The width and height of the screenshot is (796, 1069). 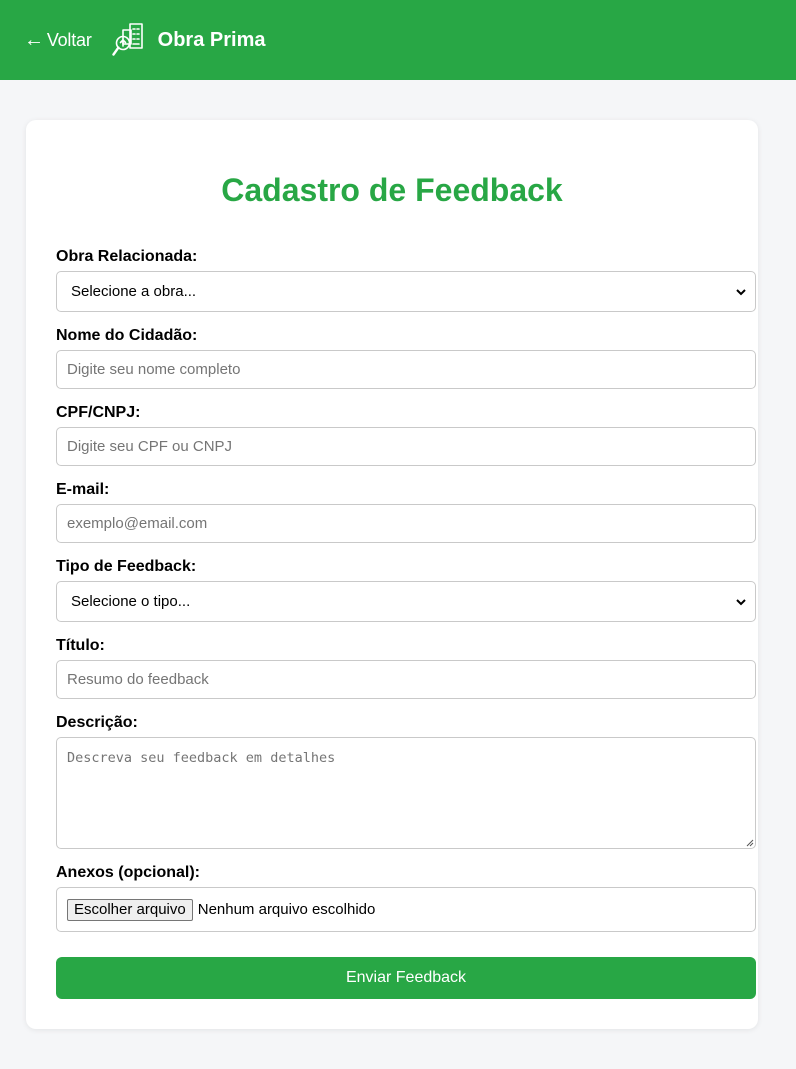 I want to click on tipo-label: Tipo de Feedback:, so click(x=126, y=566).